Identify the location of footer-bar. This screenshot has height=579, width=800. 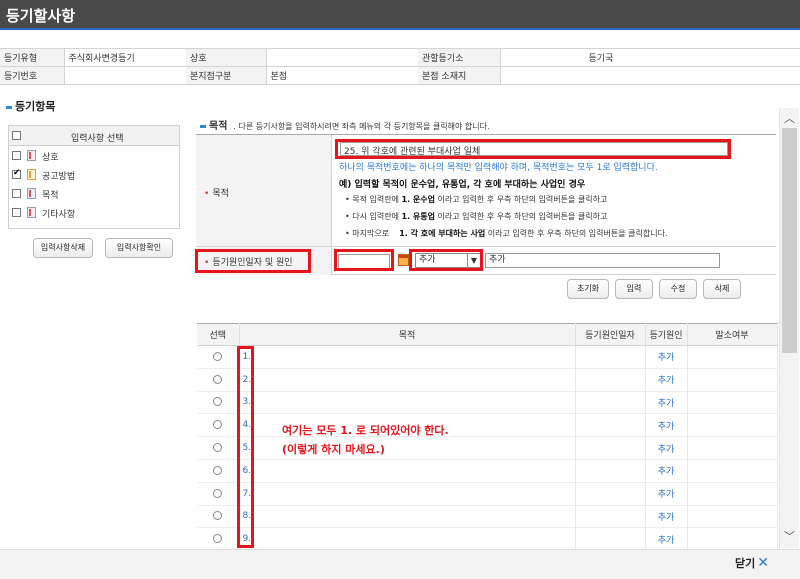
(400, 564).